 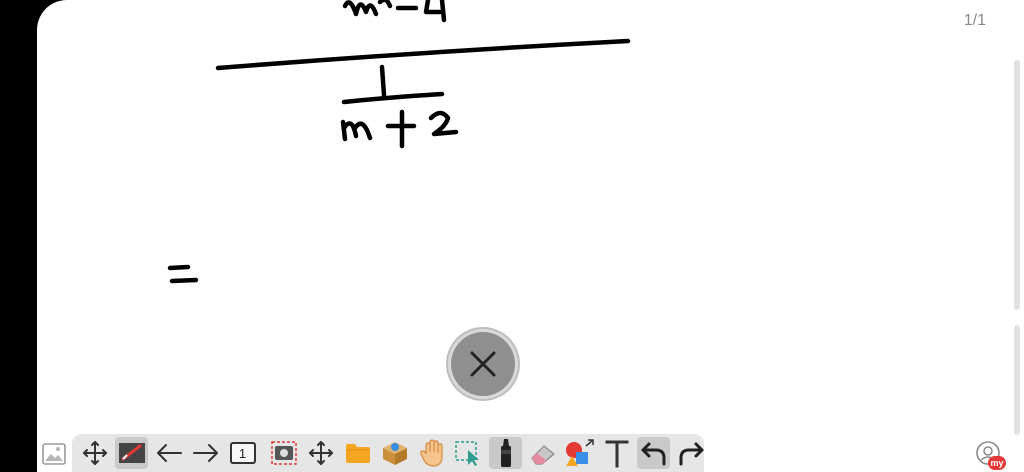 I want to click on denominator-plus, so click(x=401, y=129).